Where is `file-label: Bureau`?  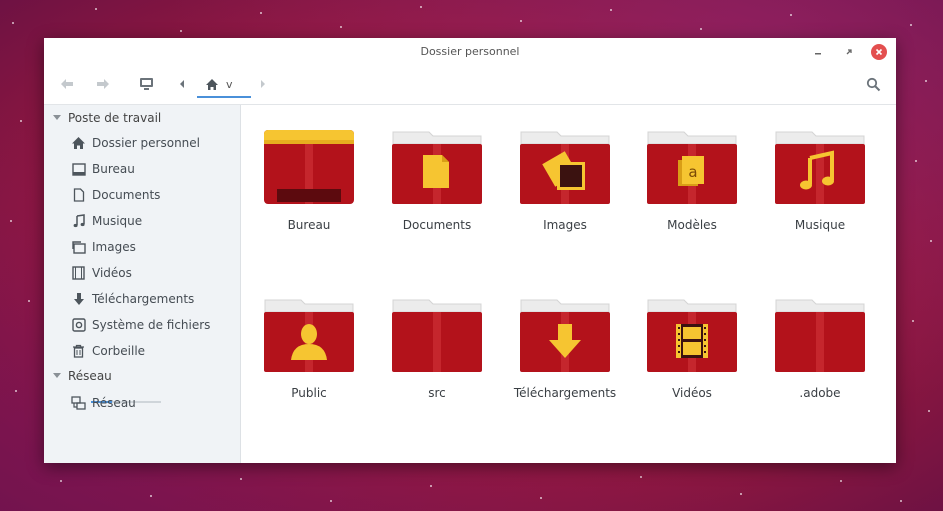
file-label: Bureau is located at coordinates (309, 225).